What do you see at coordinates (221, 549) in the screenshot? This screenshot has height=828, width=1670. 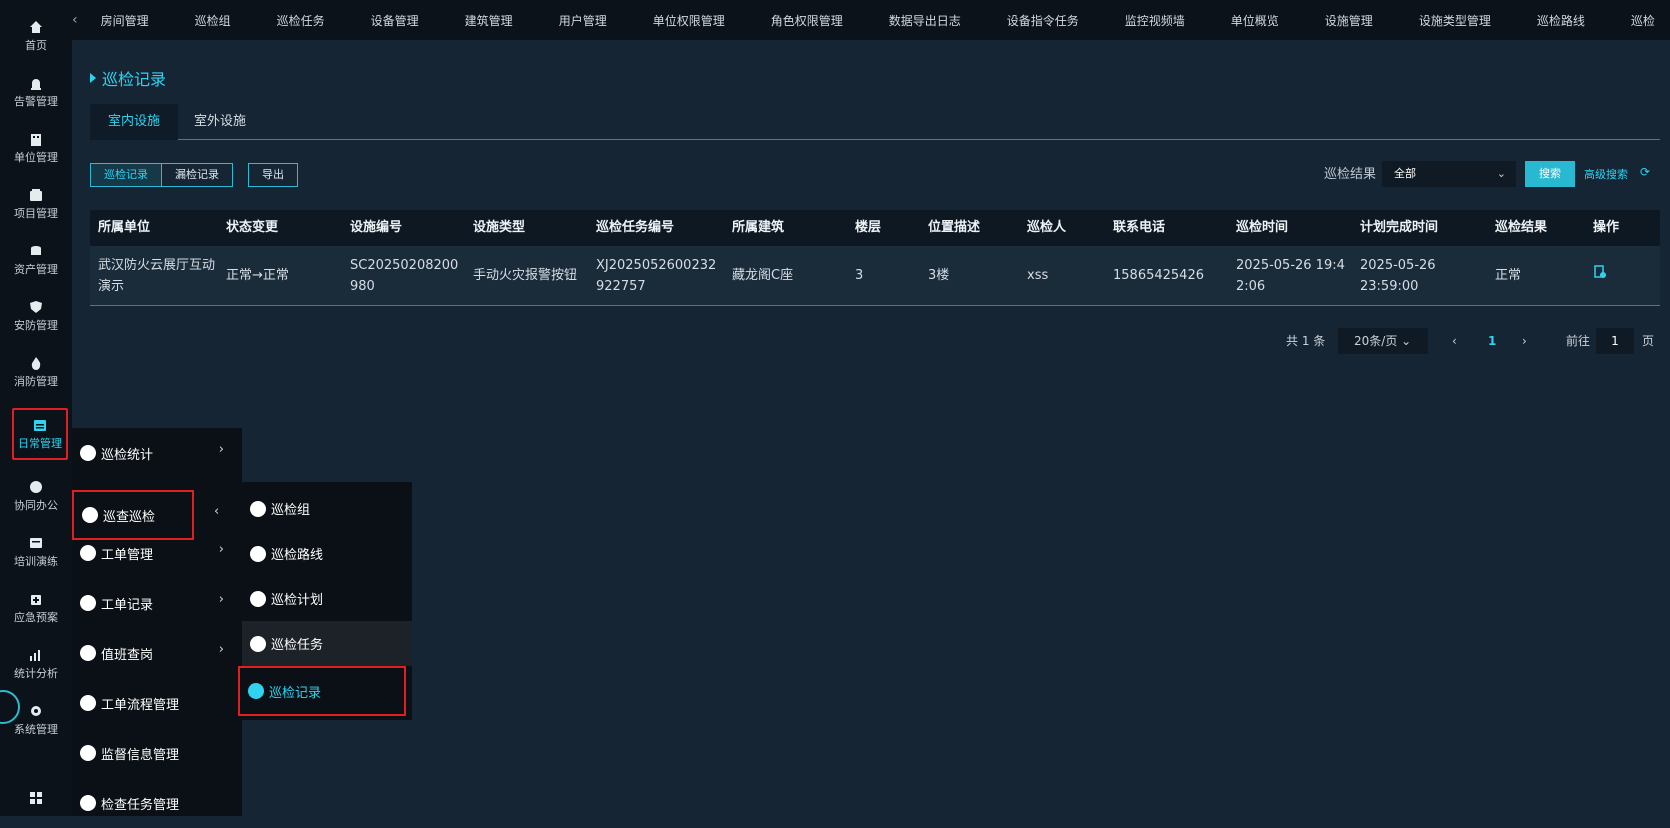 I see `chevron-right-icon: ›` at bounding box center [221, 549].